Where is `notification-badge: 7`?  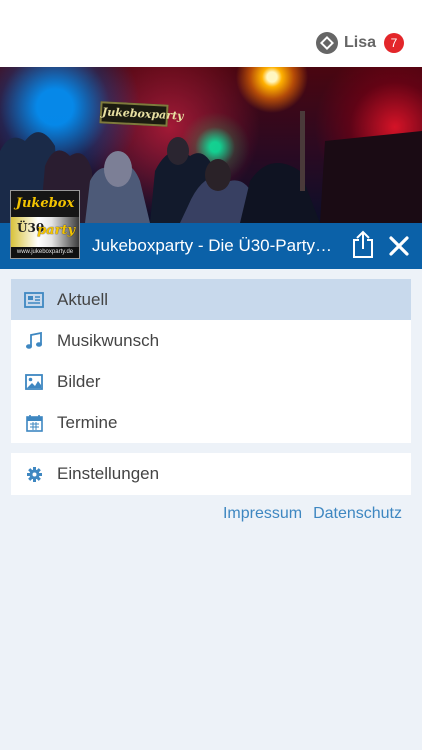
notification-badge: 7 is located at coordinates (394, 43).